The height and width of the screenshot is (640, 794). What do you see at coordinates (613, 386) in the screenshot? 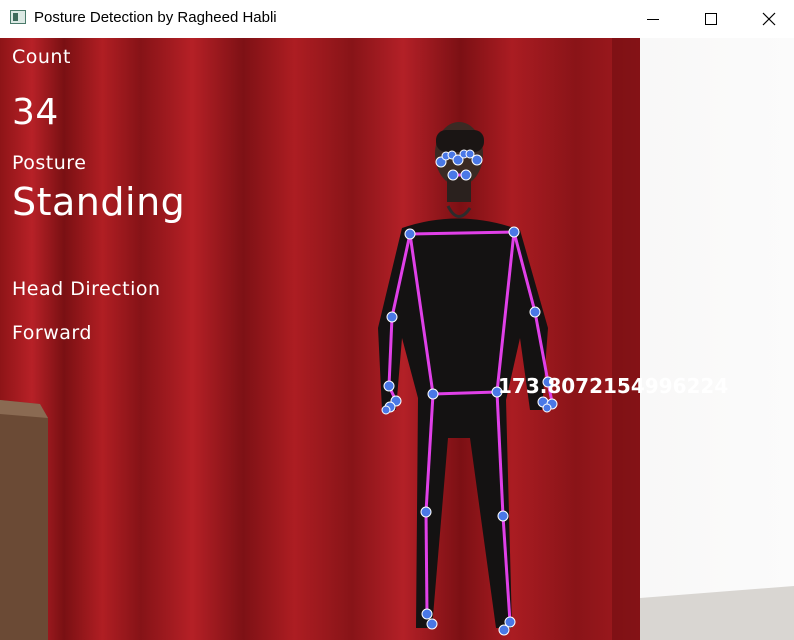
I see `angle-readout: 173.8072154996224` at bounding box center [613, 386].